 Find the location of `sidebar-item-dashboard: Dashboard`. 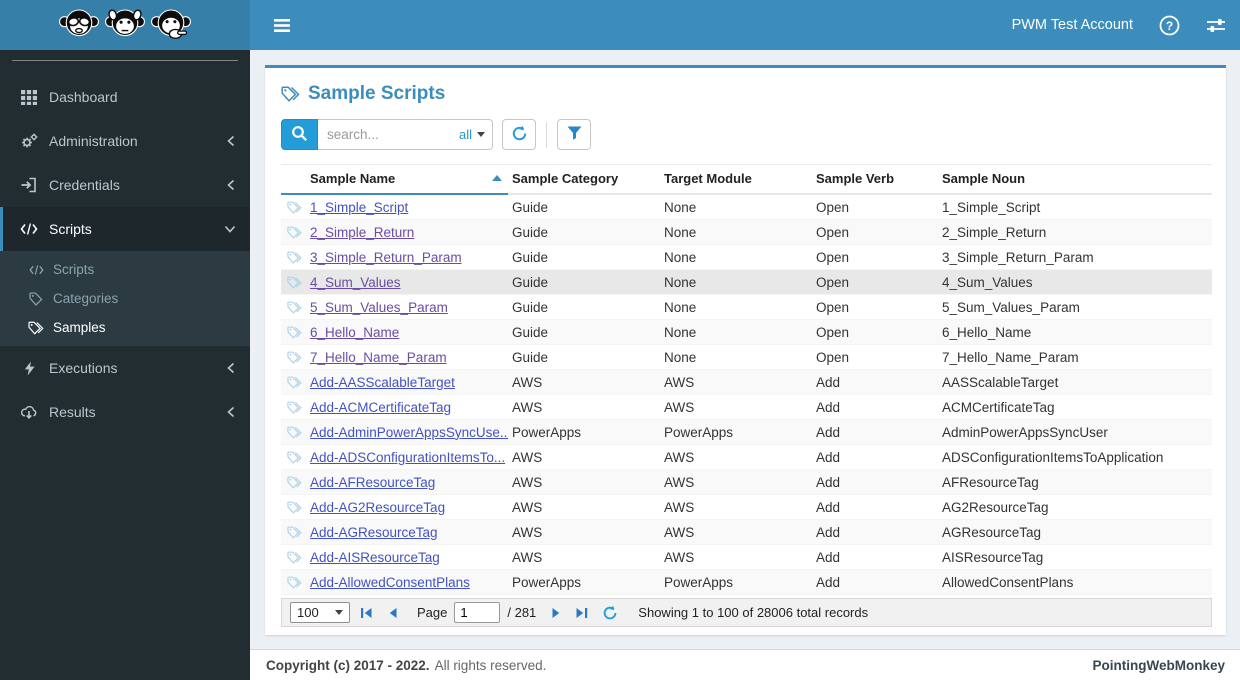

sidebar-item-dashboard: Dashboard is located at coordinates (125, 97).